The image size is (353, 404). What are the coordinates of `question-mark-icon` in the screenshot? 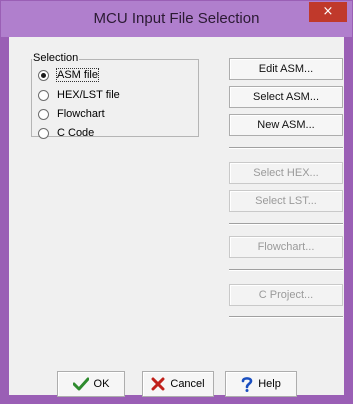 It's located at (247, 384).